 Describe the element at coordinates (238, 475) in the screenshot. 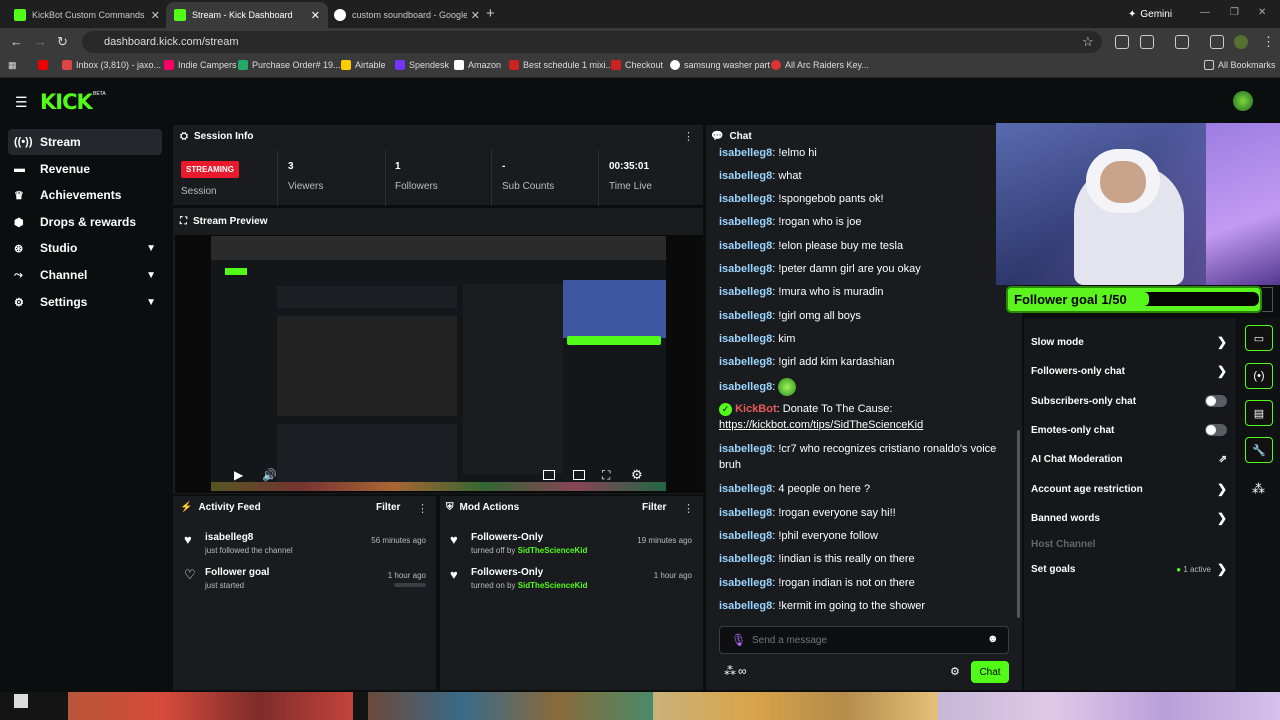

I see `play-icon: ▶` at that location.